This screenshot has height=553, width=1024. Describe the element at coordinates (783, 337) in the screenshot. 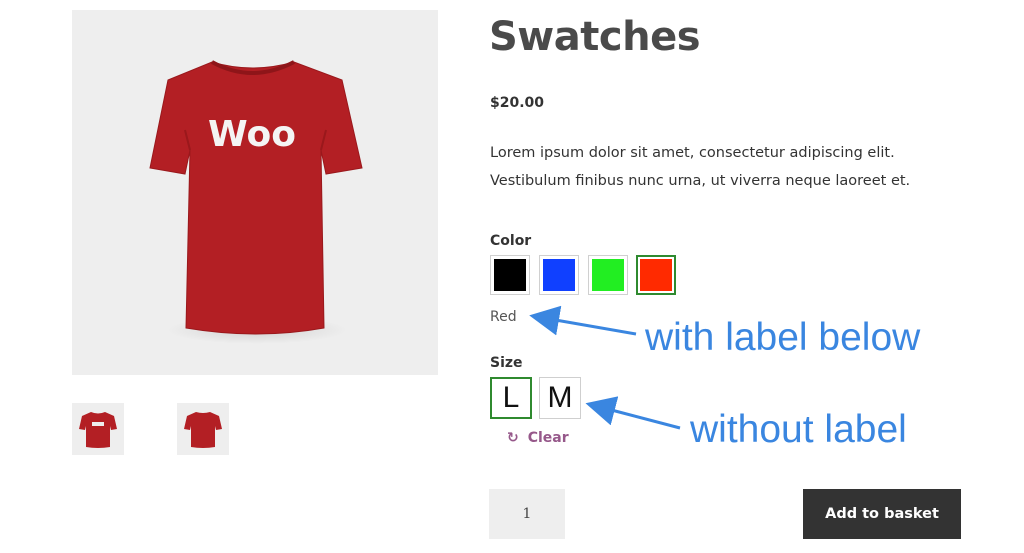

I see `annotation-with-label: with label below` at that location.